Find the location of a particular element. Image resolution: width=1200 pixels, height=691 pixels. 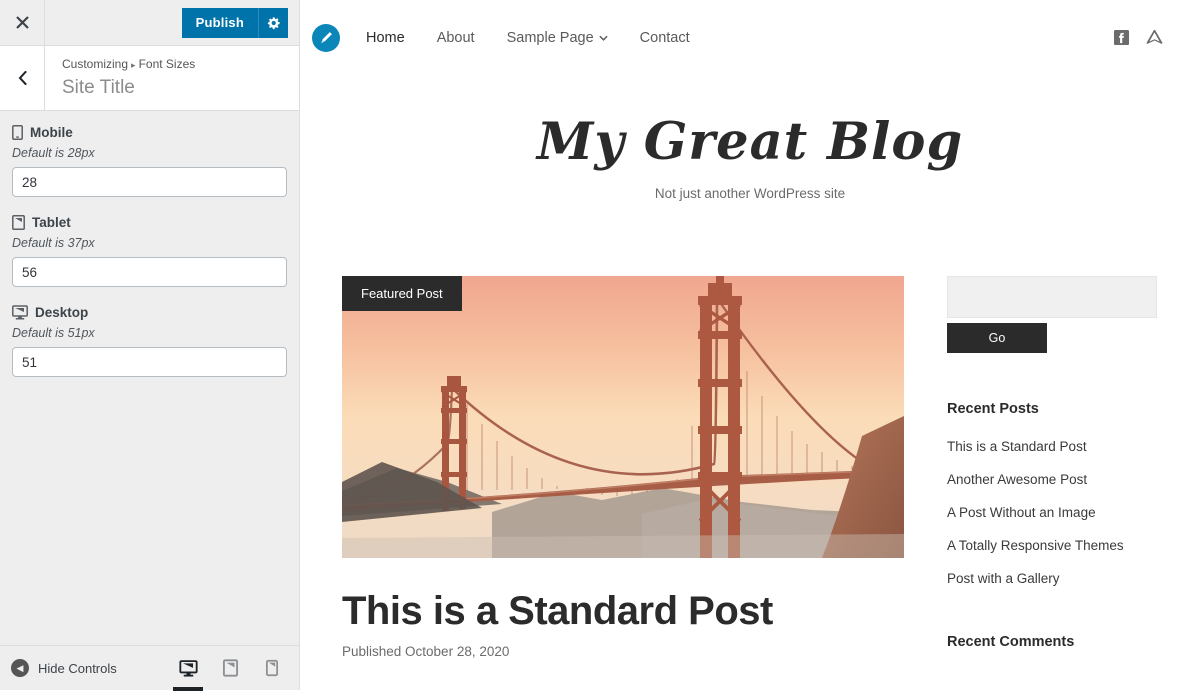

nav-link-about-label: About is located at coordinates (455, 37).